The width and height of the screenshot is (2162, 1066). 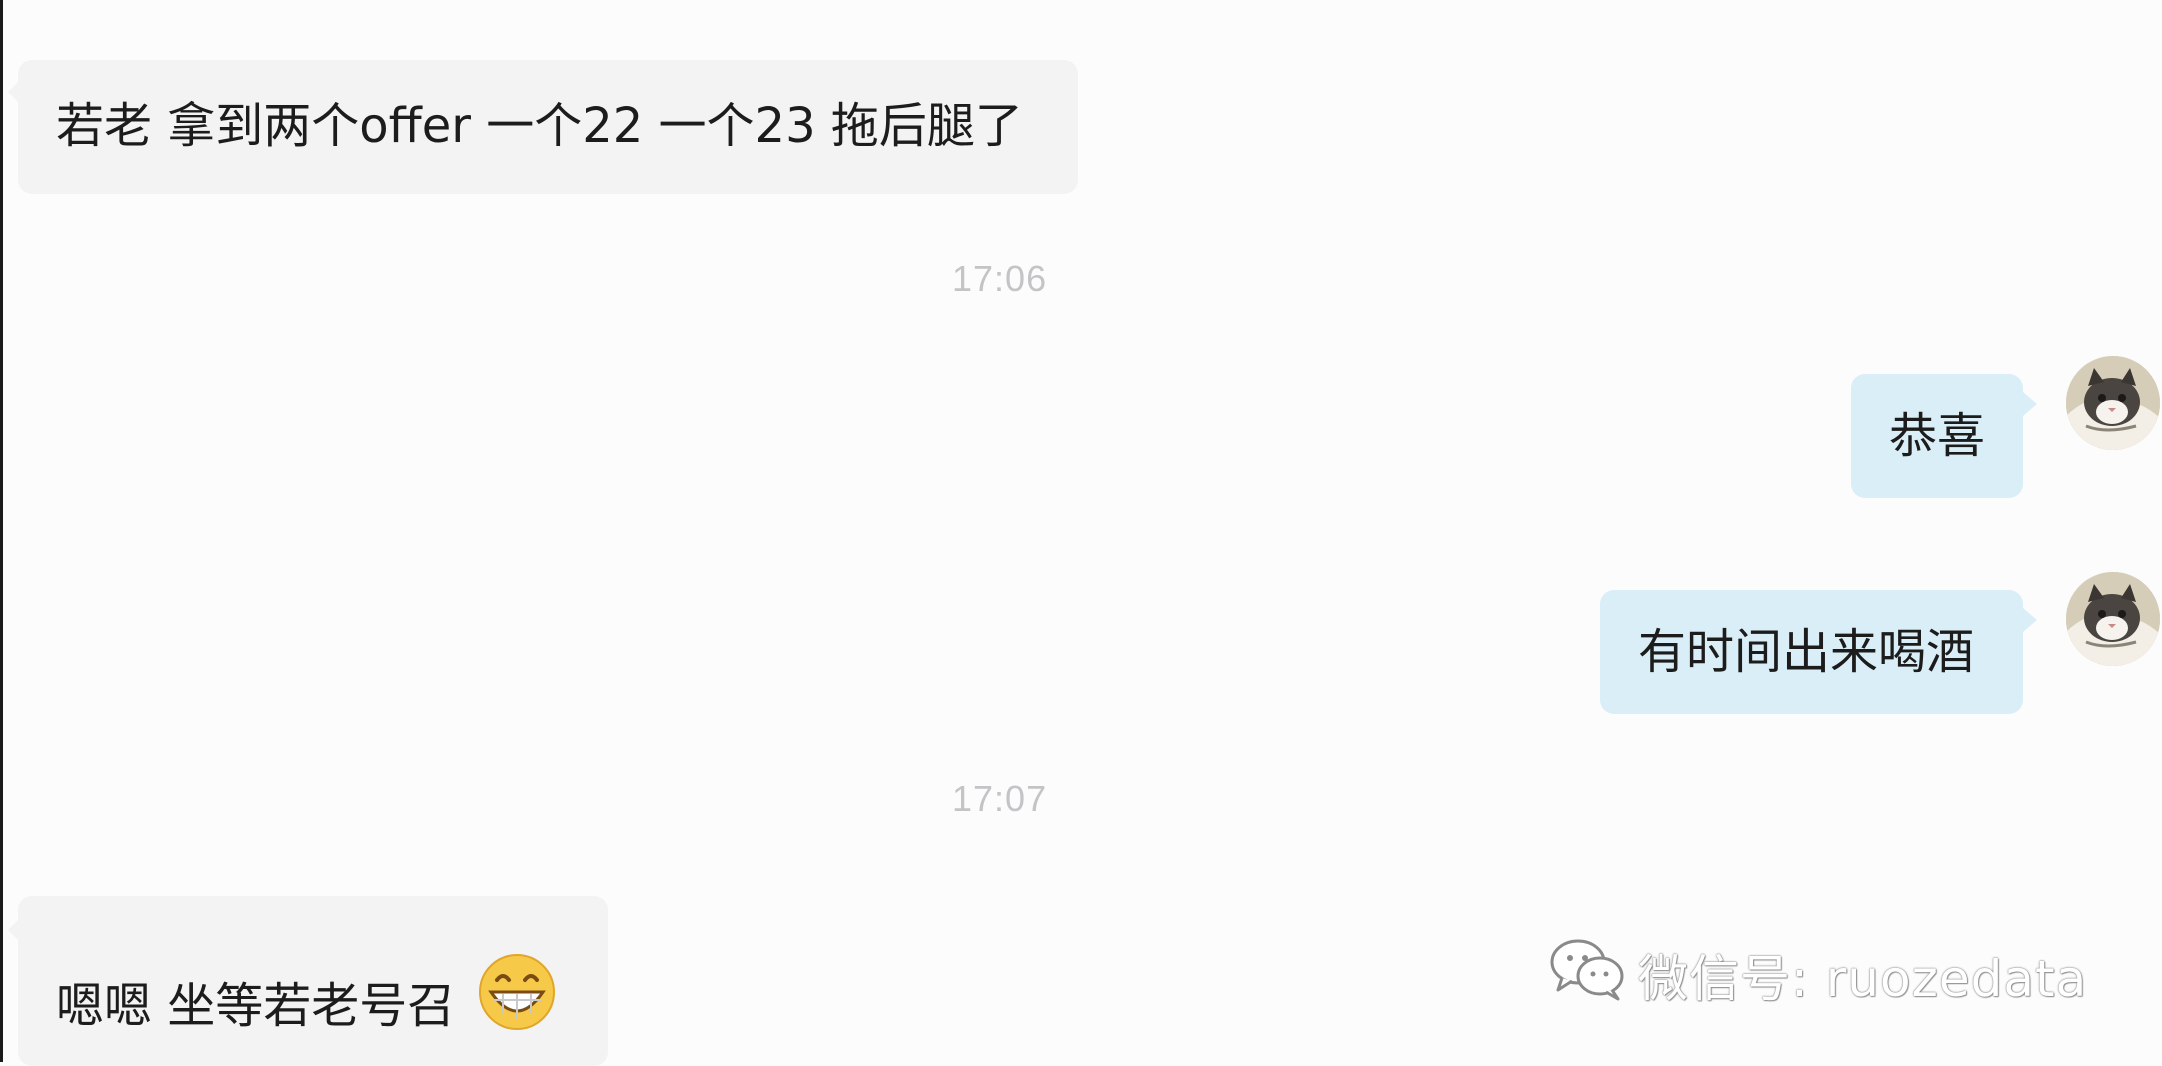 What do you see at coordinates (1588, 975) in the screenshot?
I see `wechat-logo-icon` at bounding box center [1588, 975].